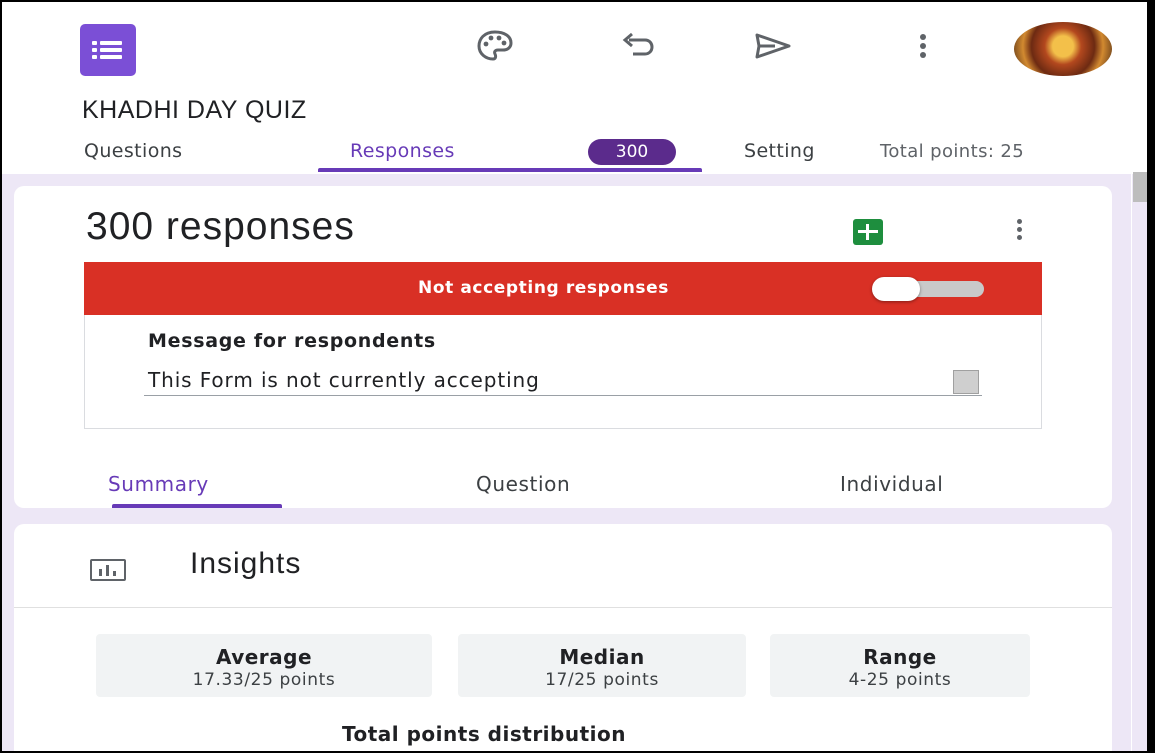 The width and height of the screenshot is (1155, 753). What do you see at coordinates (108, 570) in the screenshot?
I see `insights-icon` at bounding box center [108, 570].